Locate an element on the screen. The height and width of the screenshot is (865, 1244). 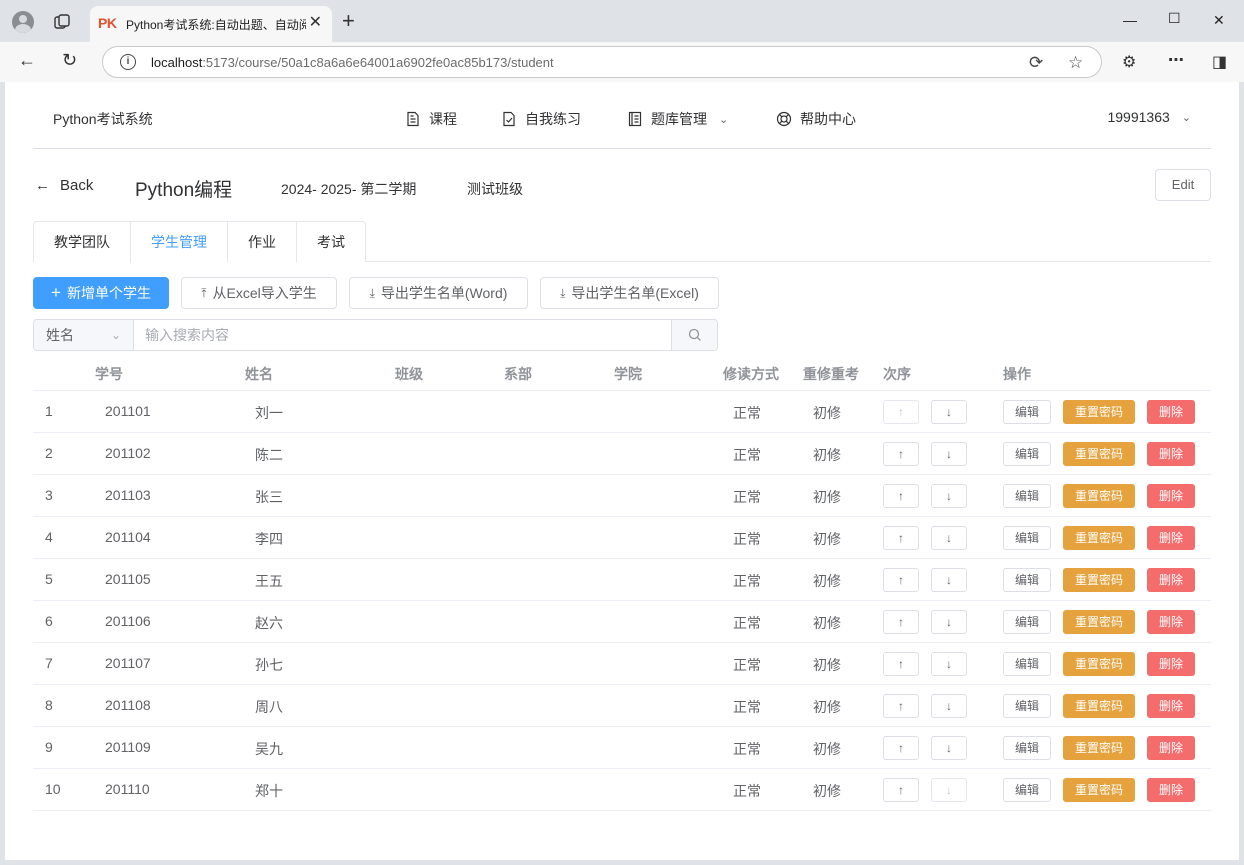
table-row: 2 201102 陈二 正常 初修 ↑ ↓ 编辑 重置密码 删除 is located at coordinates (622, 454).